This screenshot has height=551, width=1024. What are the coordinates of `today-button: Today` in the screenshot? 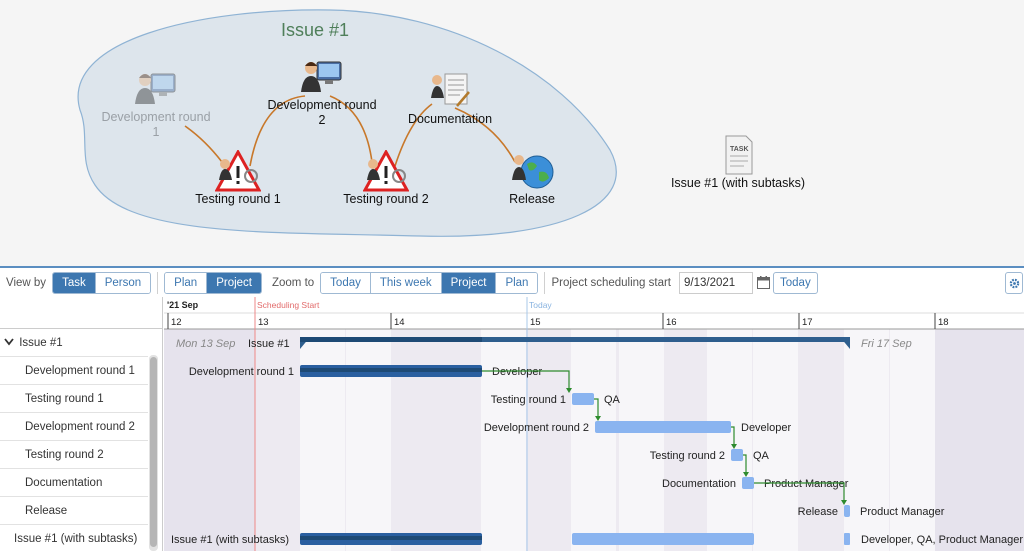 It's located at (795, 282).